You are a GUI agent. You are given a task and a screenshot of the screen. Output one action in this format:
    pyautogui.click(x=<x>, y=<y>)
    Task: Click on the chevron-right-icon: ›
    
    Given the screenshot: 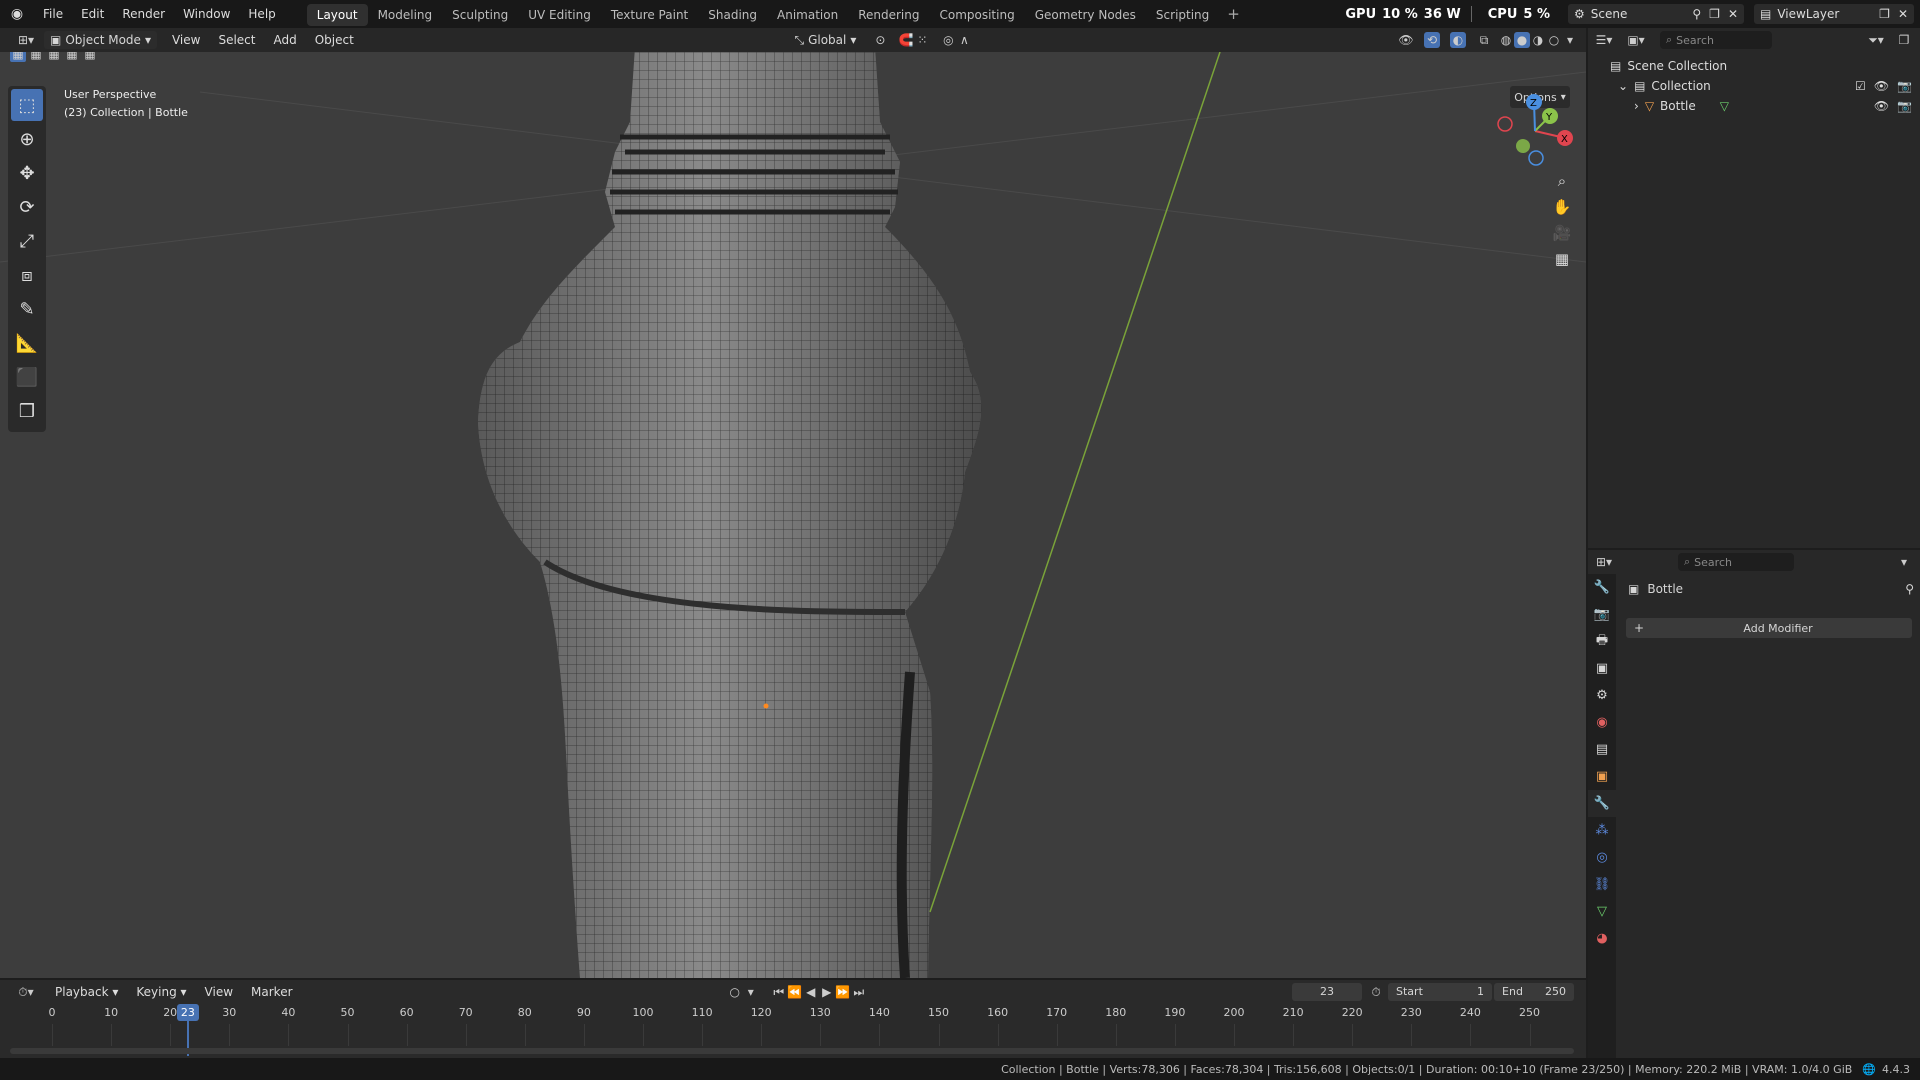 What is the action you would take?
    pyautogui.click(x=1636, y=106)
    